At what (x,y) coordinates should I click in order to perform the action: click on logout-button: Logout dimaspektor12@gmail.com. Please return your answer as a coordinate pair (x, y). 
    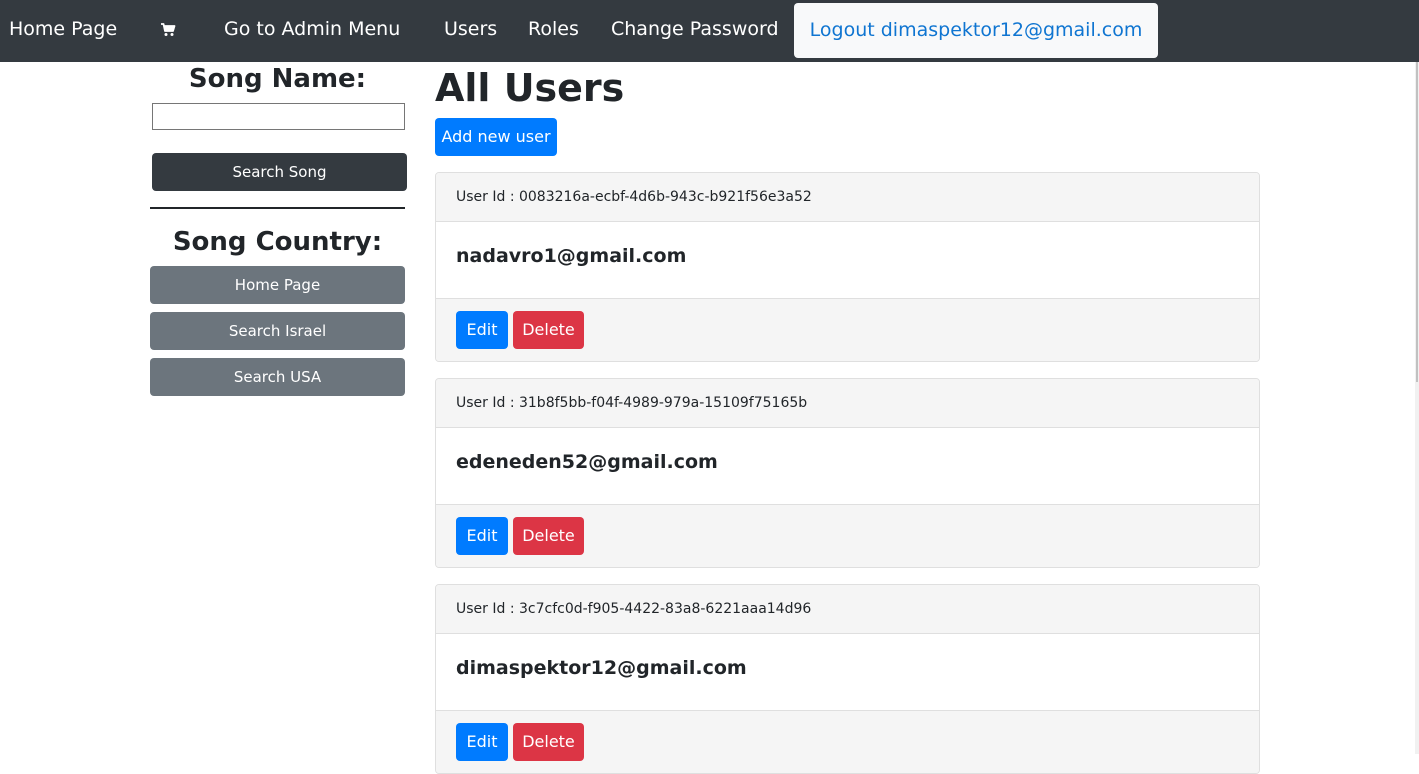
    Looking at the image, I should click on (976, 30).